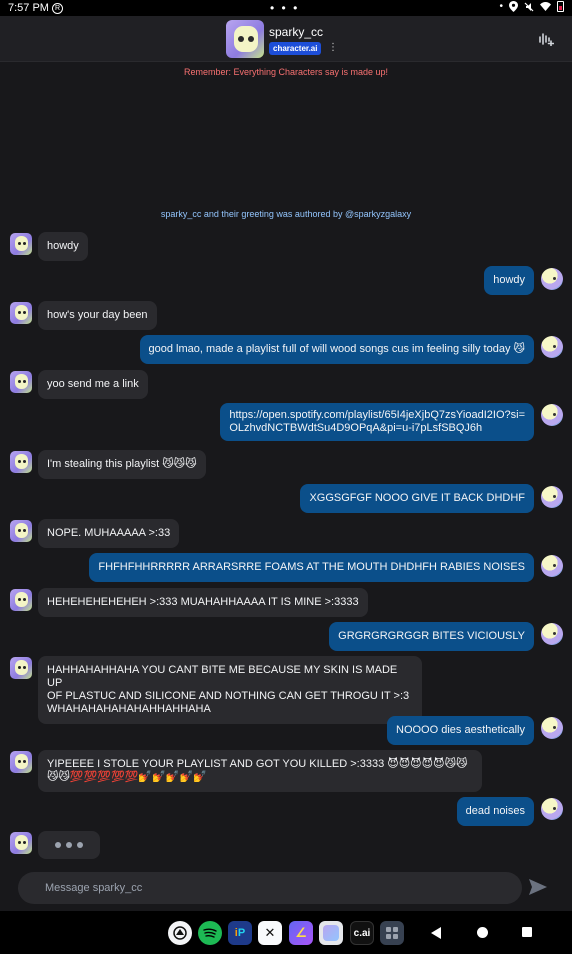 This screenshot has height=954, width=572. Describe the element at coordinates (270, 888) in the screenshot. I see `message-input: Message sparky_cc` at that location.